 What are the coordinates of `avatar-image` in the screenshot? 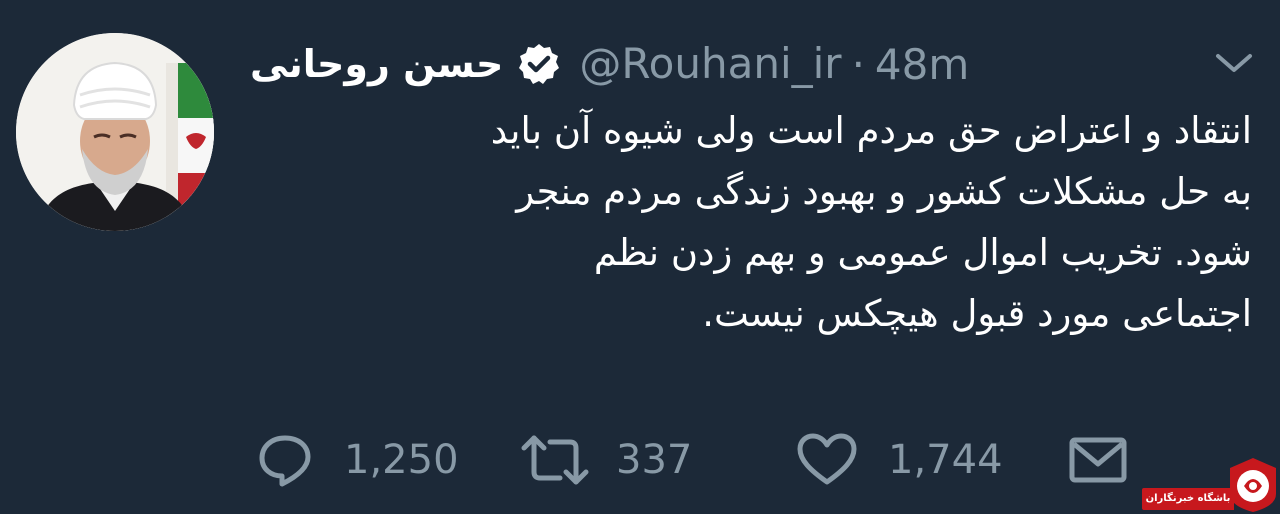 It's located at (115, 132).